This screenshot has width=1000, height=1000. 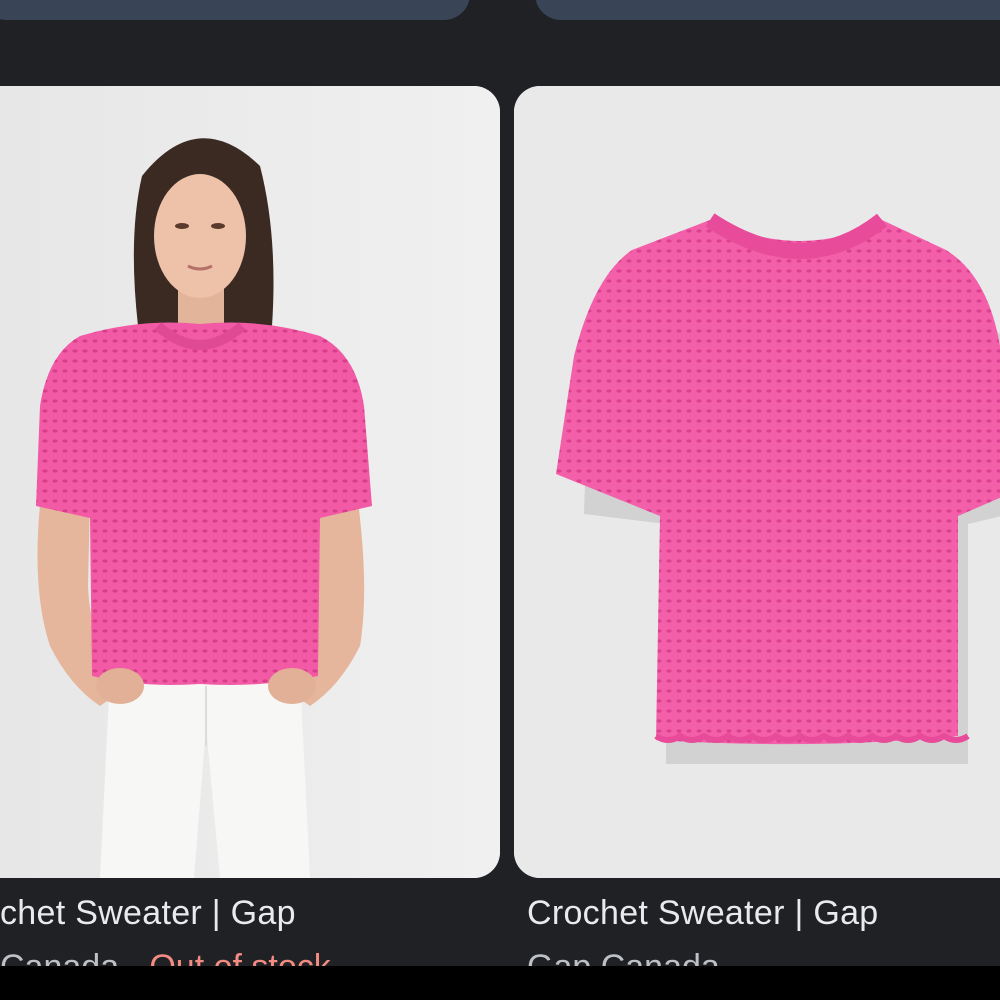 What do you see at coordinates (703, 913) in the screenshot?
I see `result-title: Crochet Sweater | Gap` at bounding box center [703, 913].